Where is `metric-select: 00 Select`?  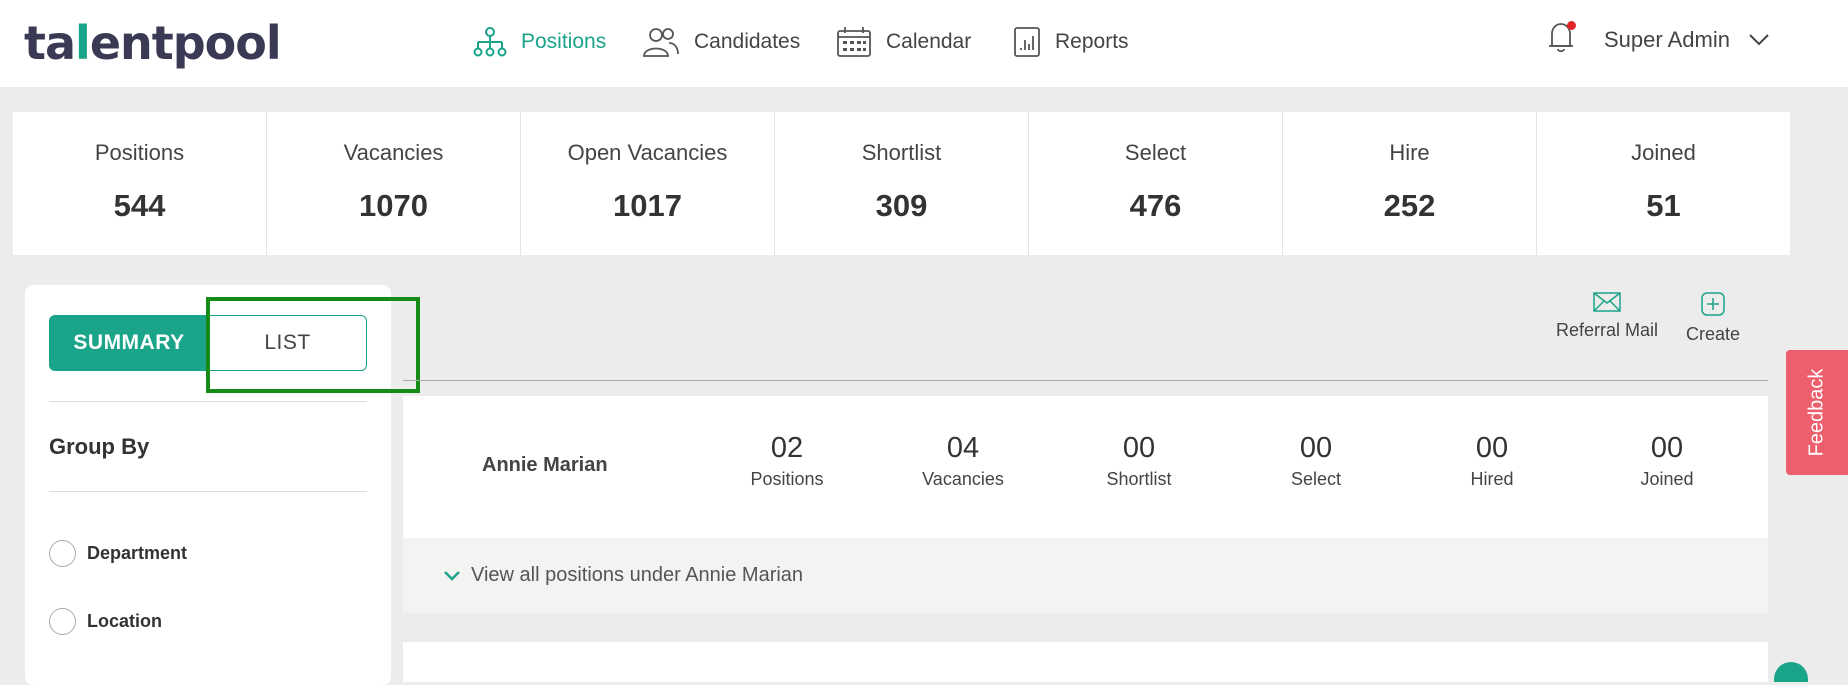
metric-select: 00 Select is located at coordinates (1316, 461).